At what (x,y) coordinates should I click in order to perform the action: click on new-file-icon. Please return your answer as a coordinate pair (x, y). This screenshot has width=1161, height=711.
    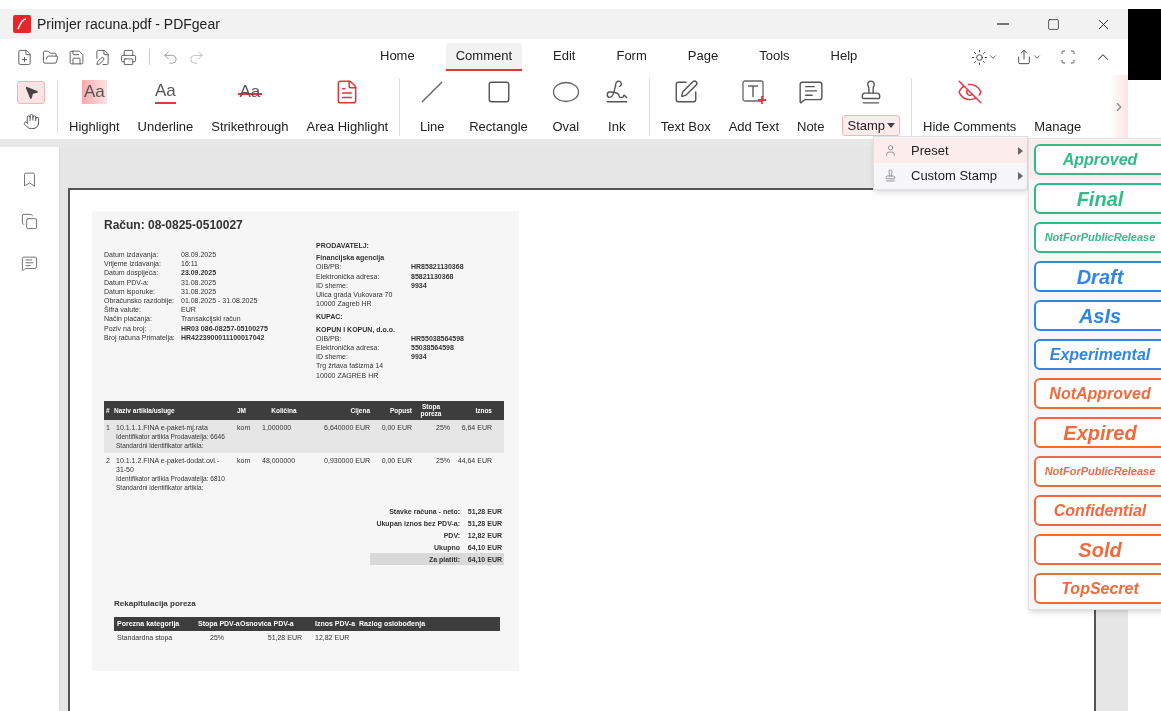
    Looking at the image, I should click on (24, 57).